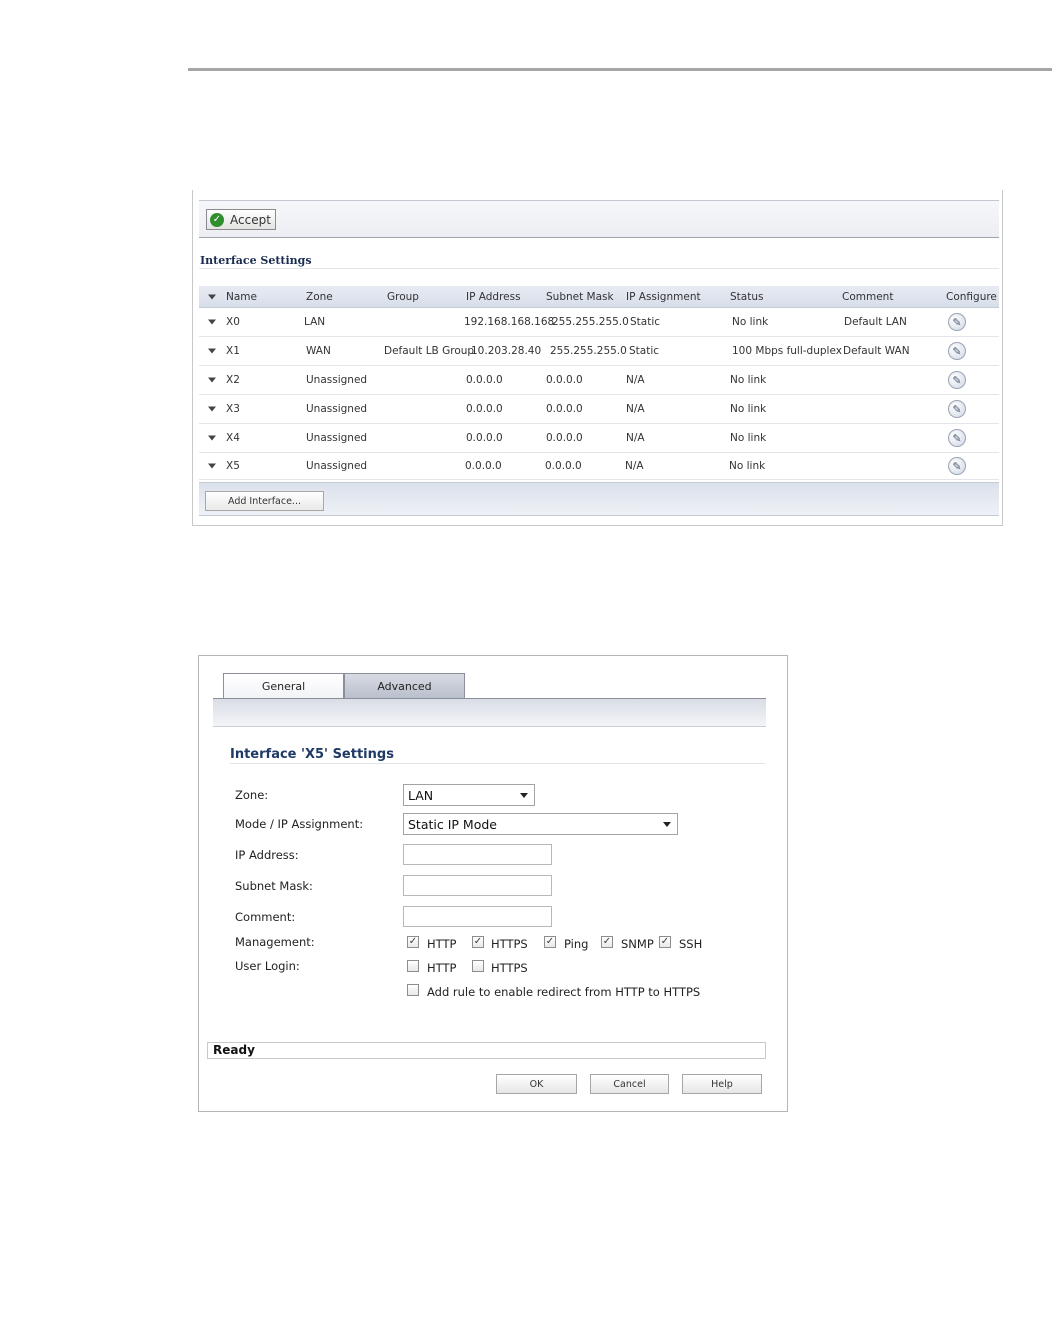  I want to click on cell-name: X0, so click(233, 322).